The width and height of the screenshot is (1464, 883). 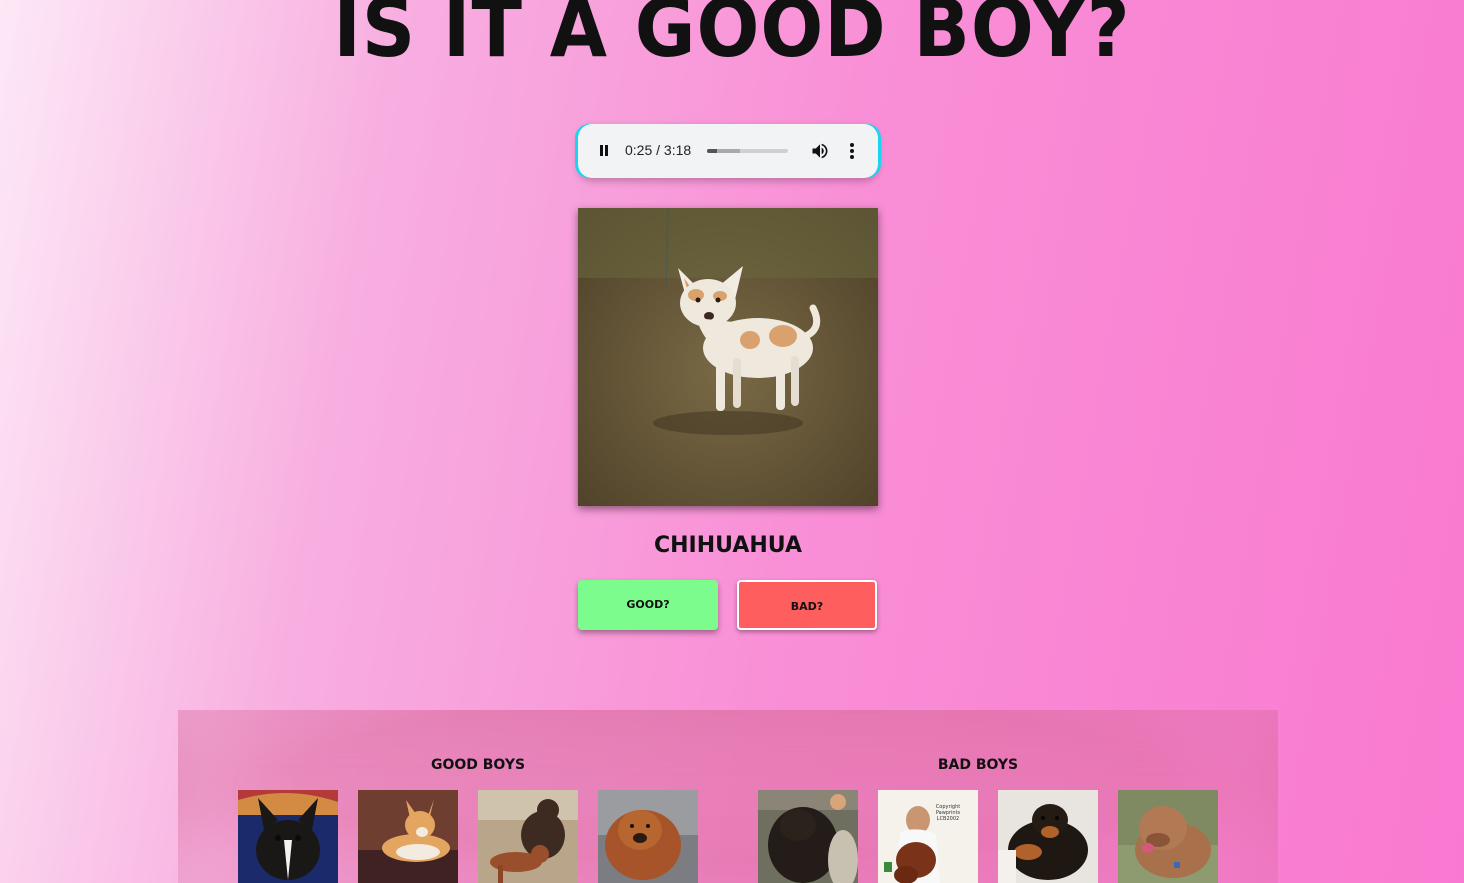 What do you see at coordinates (808, 836) in the screenshot?
I see `bad-boy-thumbnail-curly-retriever` at bounding box center [808, 836].